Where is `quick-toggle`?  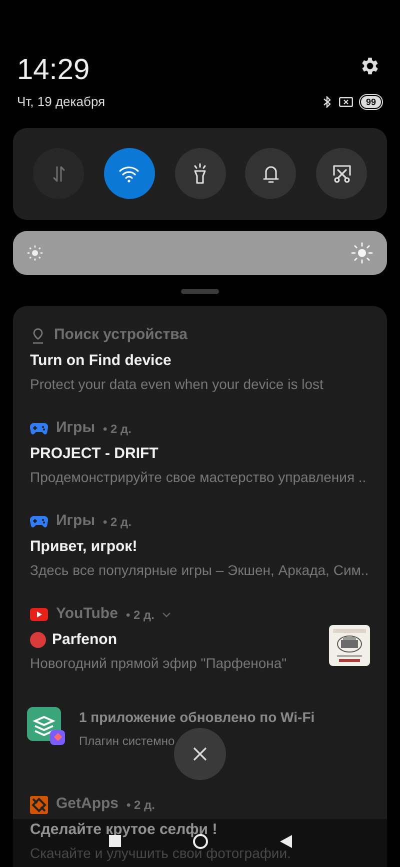
quick-toggle is located at coordinates (129, 173).